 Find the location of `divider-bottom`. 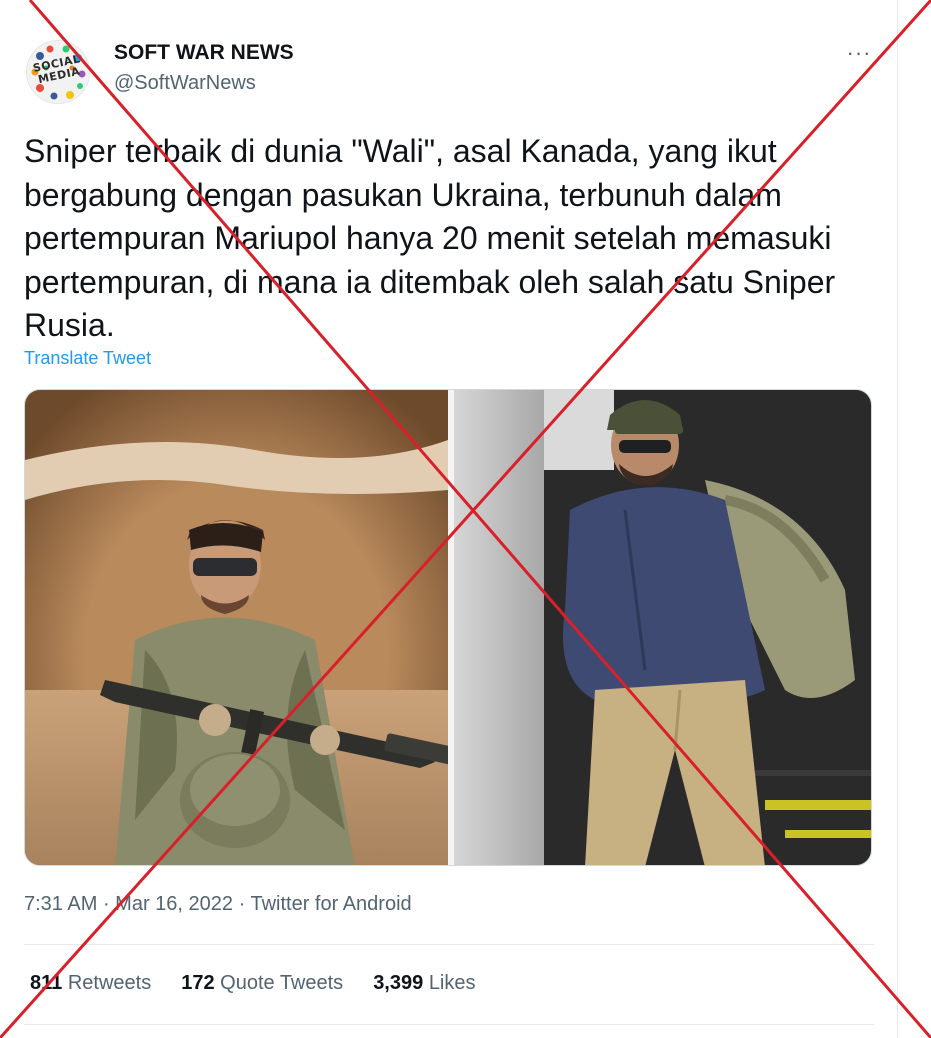

divider-bottom is located at coordinates (449, 1024).